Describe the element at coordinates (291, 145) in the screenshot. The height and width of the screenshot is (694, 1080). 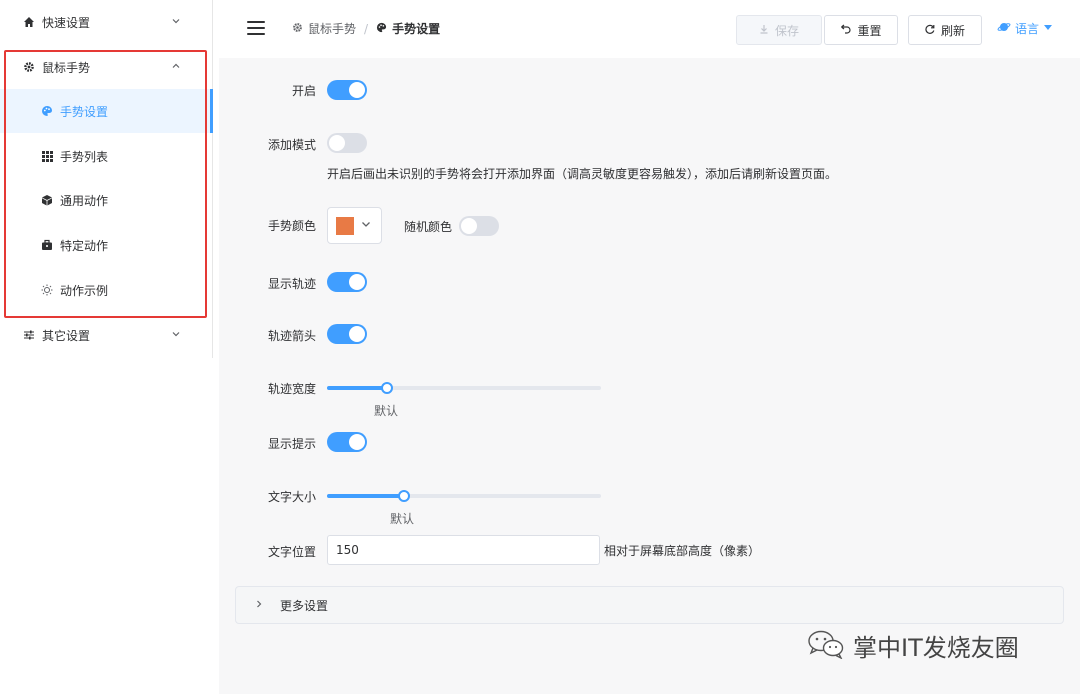
I see `add-mode-label: 添加模式` at that location.